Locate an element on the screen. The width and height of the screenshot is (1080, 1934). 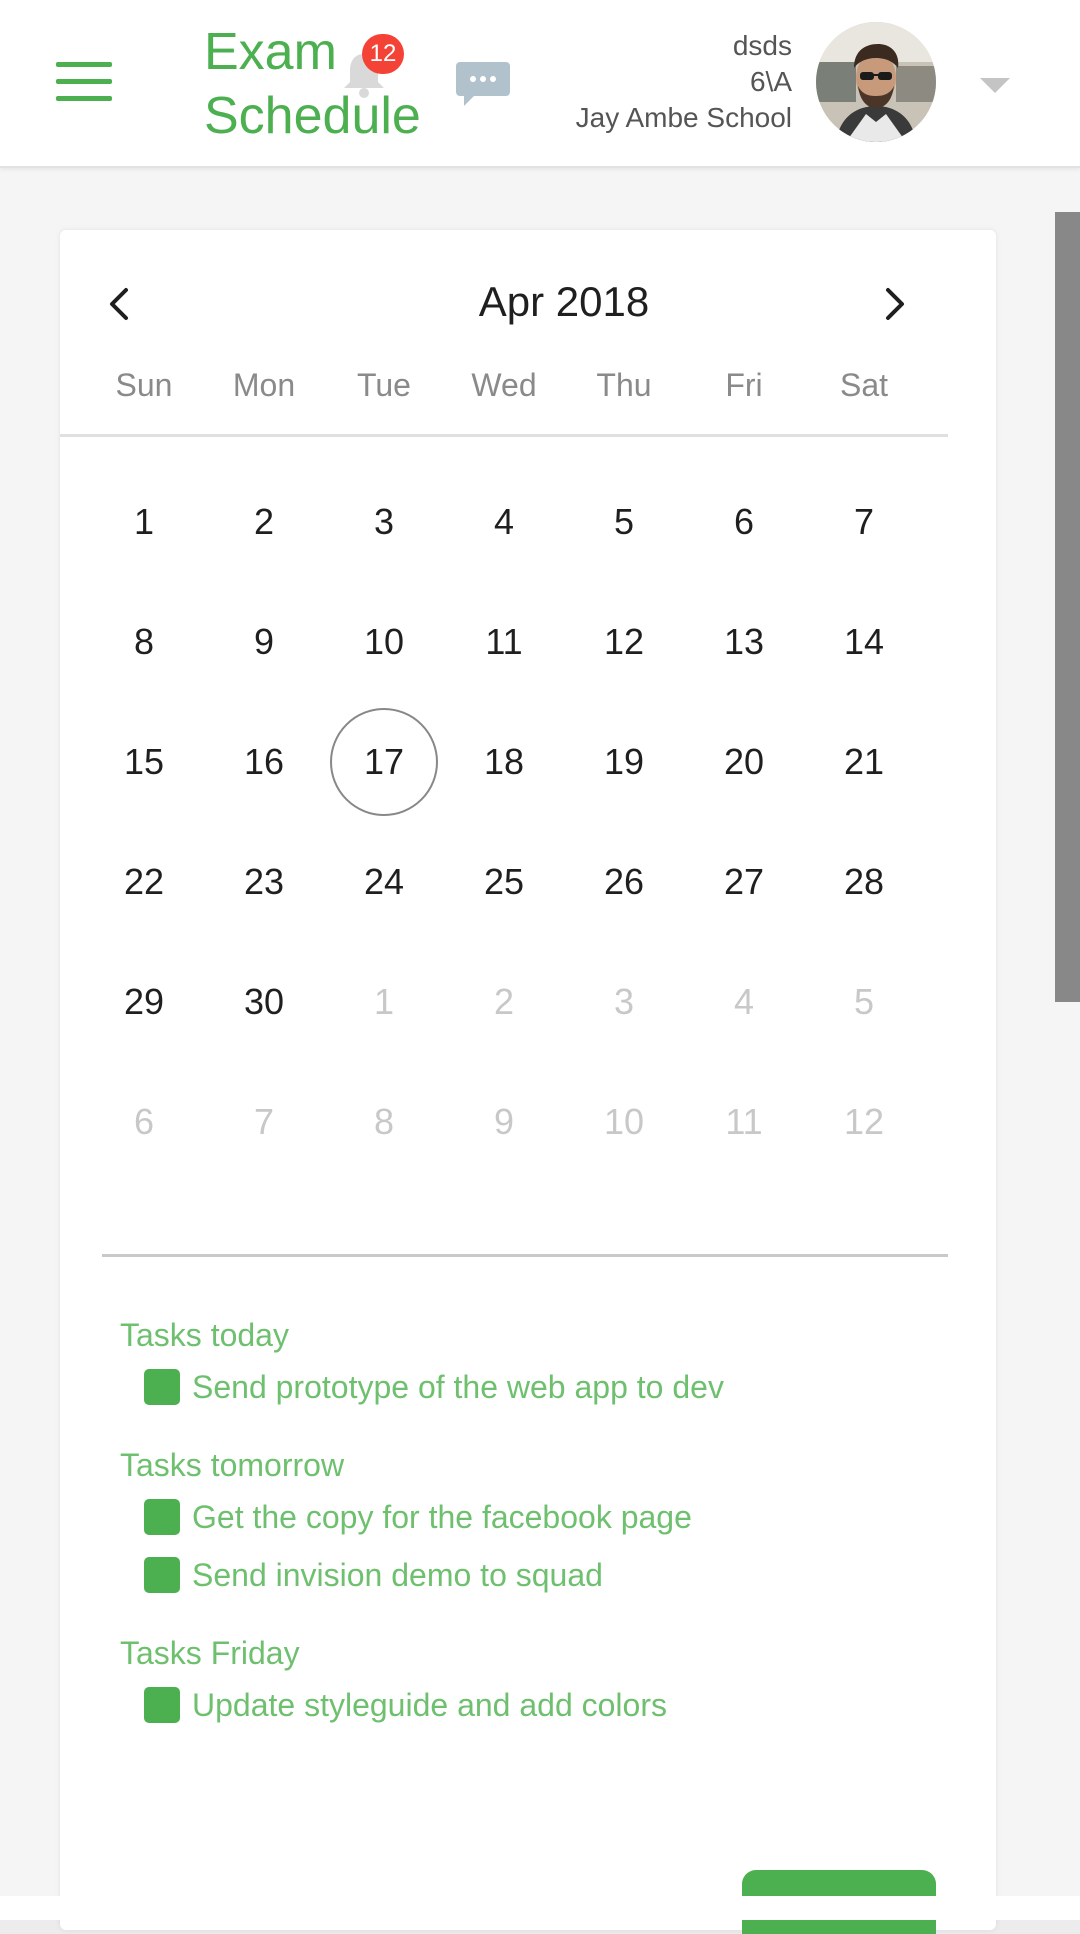
tasks-divider is located at coordinates (525, 1255).